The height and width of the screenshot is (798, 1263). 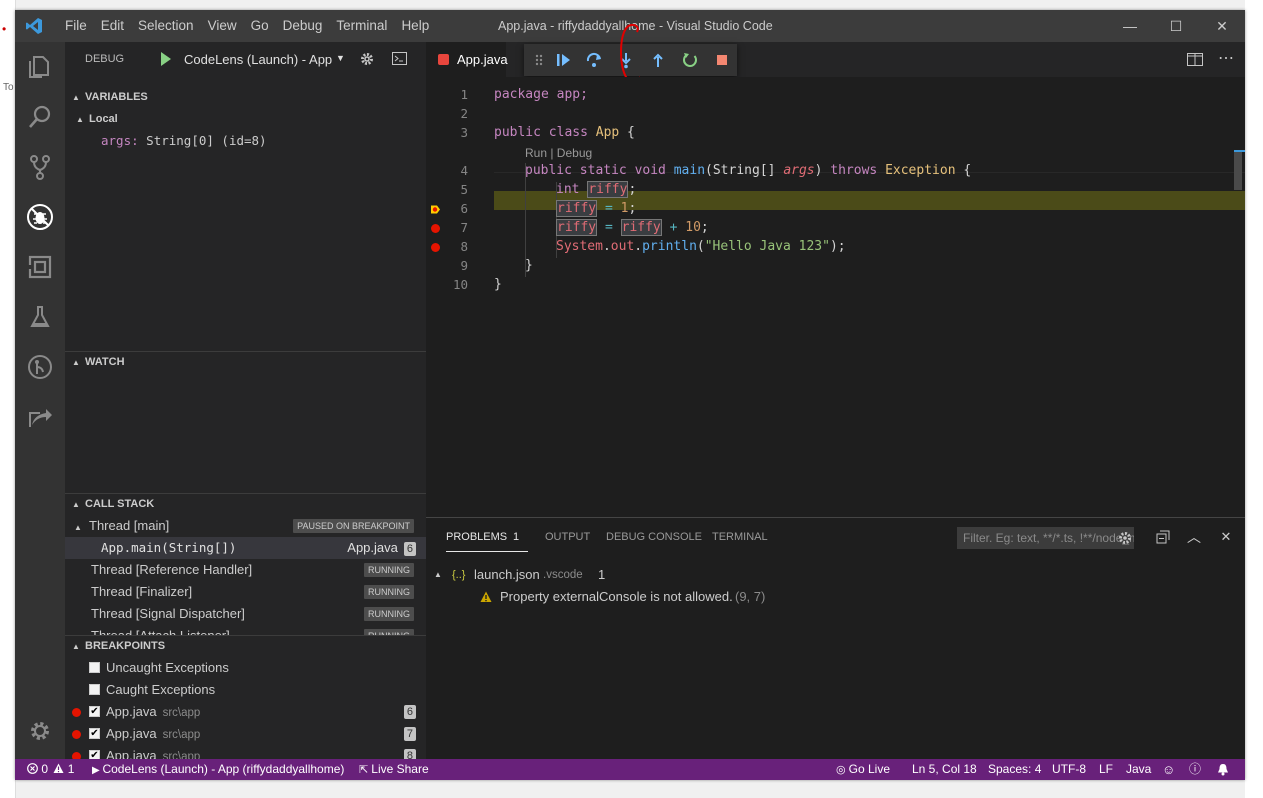 What do you see at coordinates (166, 26) in the screenshot?
I see `menu-selection: Selection` at bounding box center [166, 26].